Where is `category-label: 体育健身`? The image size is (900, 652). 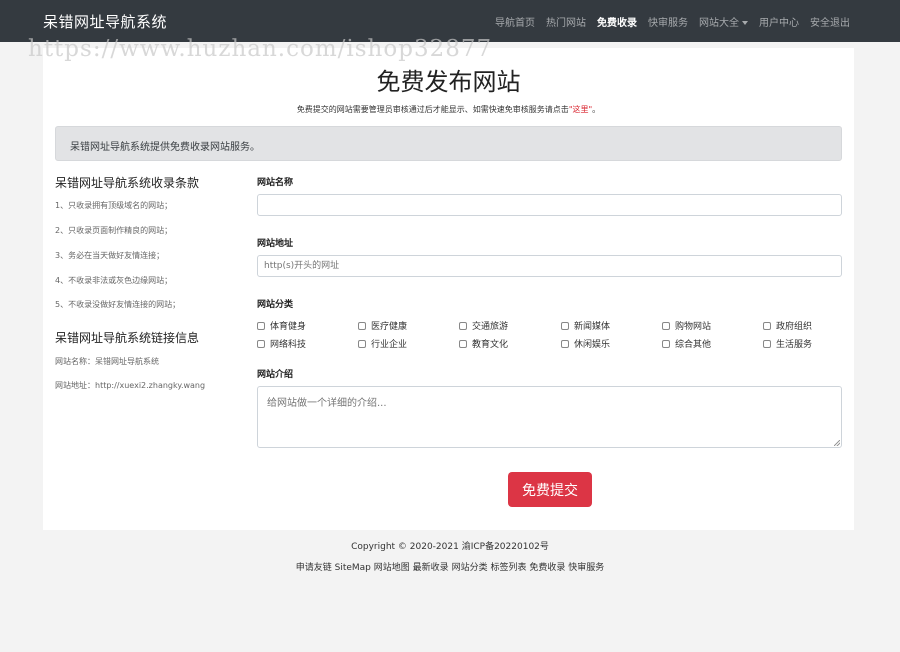 category-label: 体育健身 is located at coordinates (288, 327).